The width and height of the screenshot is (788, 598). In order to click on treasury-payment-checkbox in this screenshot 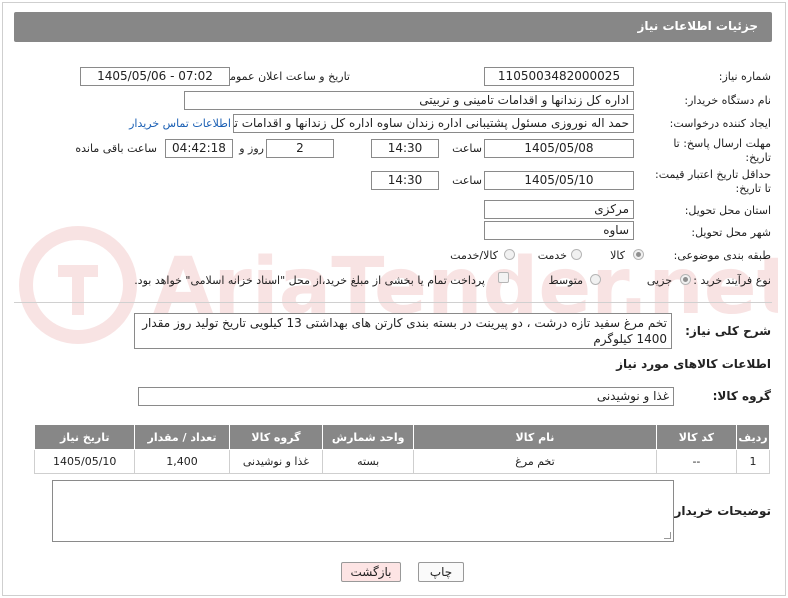, I will do `click(503, 277)`.